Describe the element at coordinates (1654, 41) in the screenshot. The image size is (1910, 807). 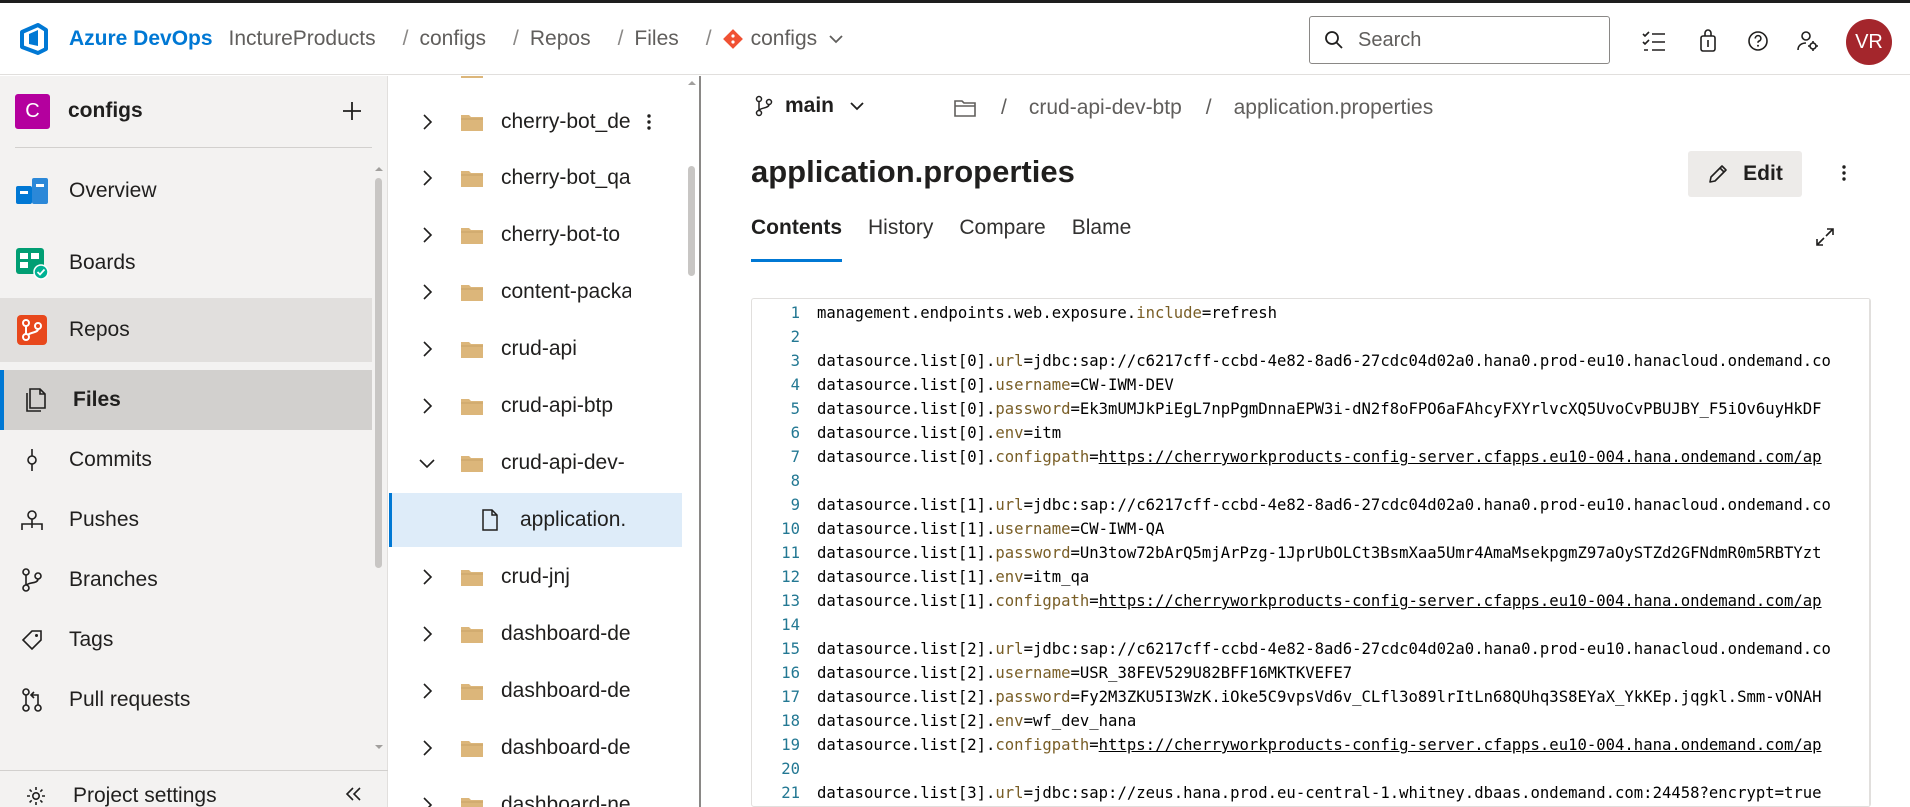
I see `work-items-icon` at that location.